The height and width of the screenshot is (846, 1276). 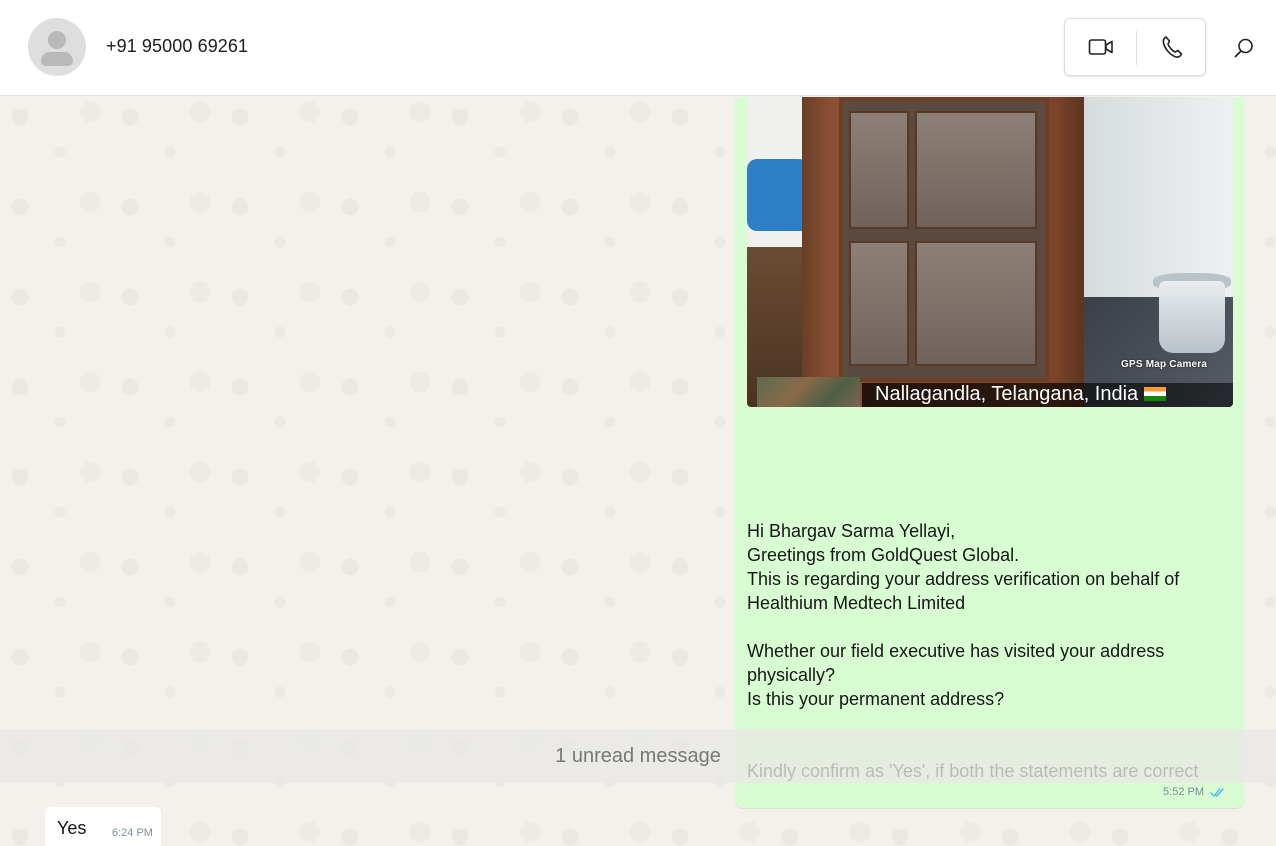 What do you see at coordinates (1155, 394) in the screenshot?
I see `india-flag-icon` at bounding box center [1155, 394].